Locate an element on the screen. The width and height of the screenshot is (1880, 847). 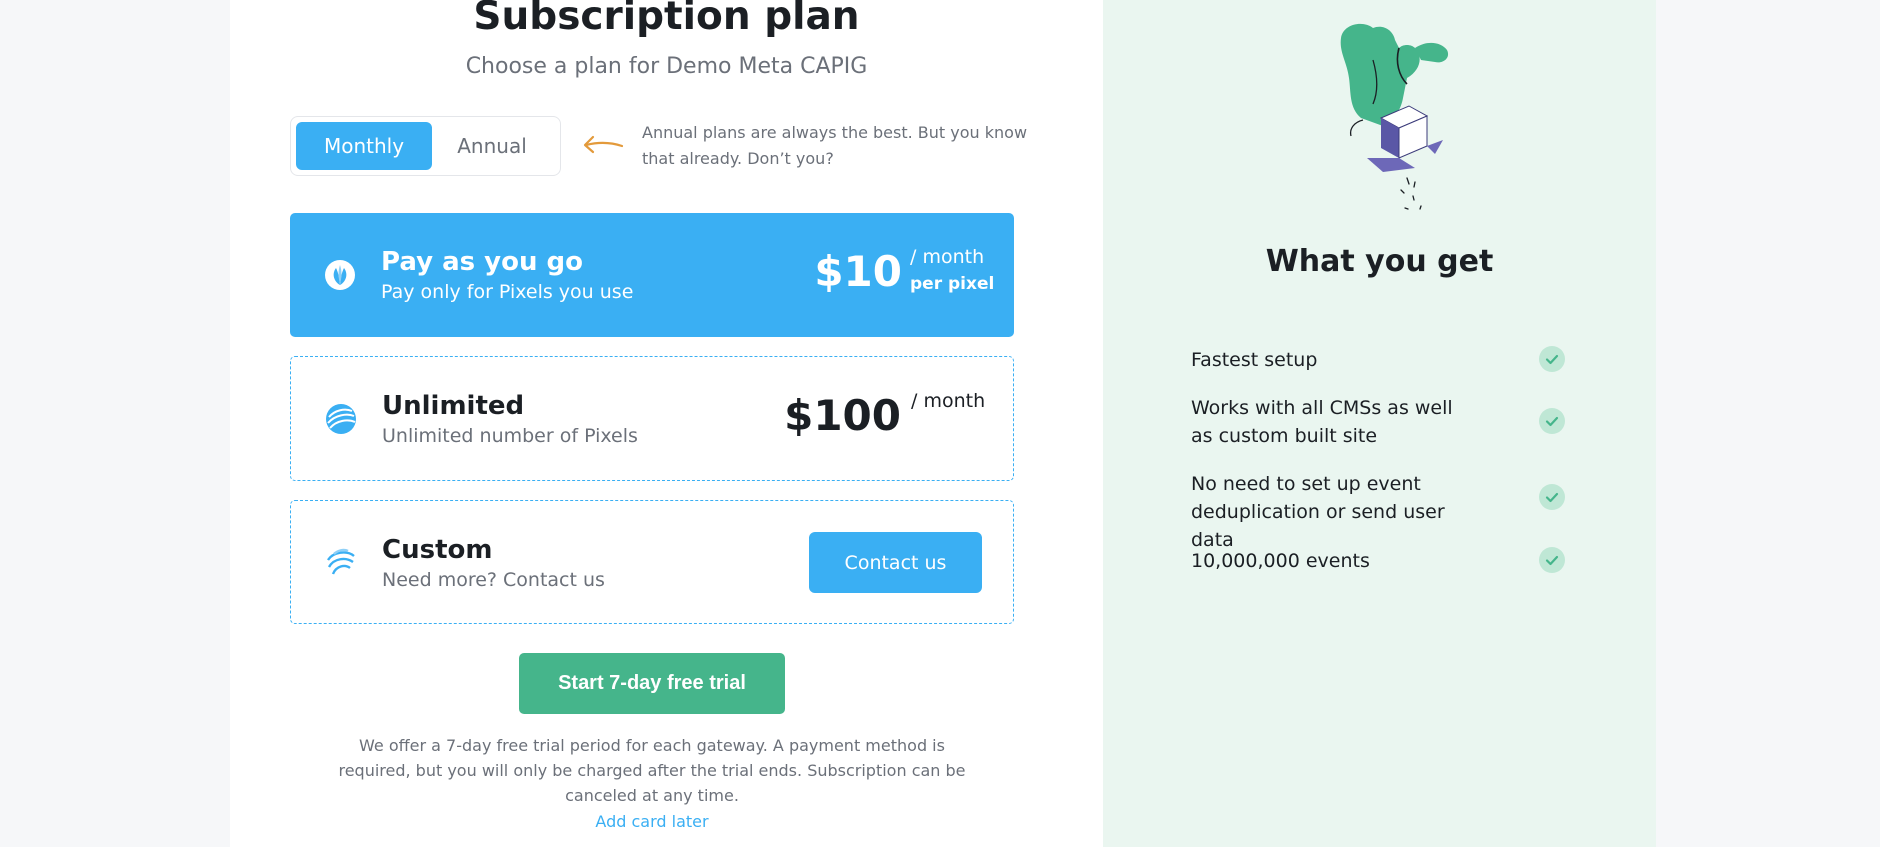
start-trial-button: Start 7-day free trial is located at coordinates (652, 683).